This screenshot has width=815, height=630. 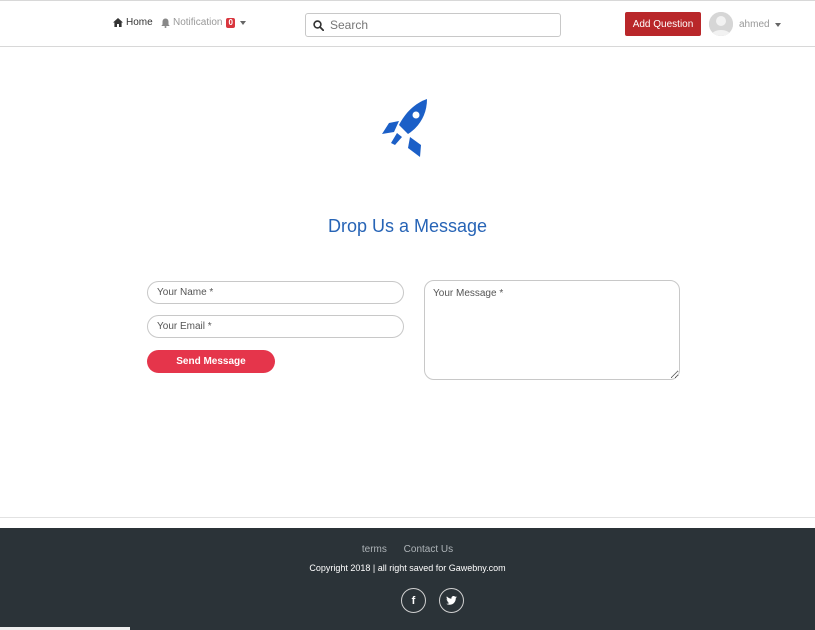 What do you see at coordinates (230, 22) in the screenshot?
I see `notification-count-badge: 0` at bounding box center [230, 22].